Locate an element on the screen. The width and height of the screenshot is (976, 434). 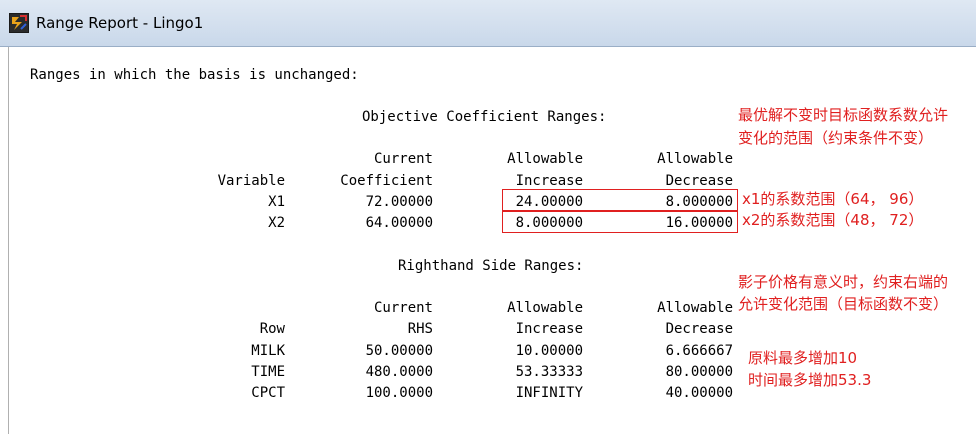
rhs-row-name: TIME is located at coordinates (268, 372).